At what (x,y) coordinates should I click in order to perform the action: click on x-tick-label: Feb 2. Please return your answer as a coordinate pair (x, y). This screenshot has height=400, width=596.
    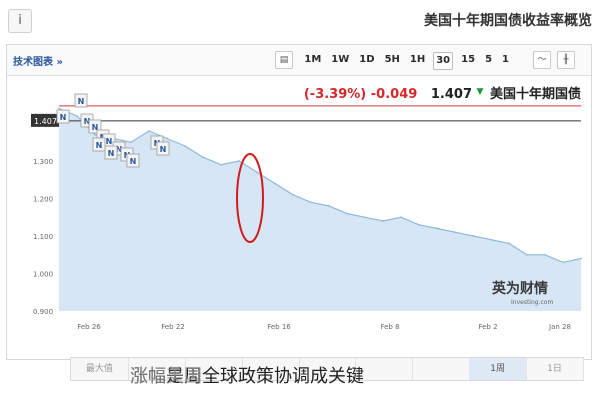
    Looking at the image, I should click on (487, 327).